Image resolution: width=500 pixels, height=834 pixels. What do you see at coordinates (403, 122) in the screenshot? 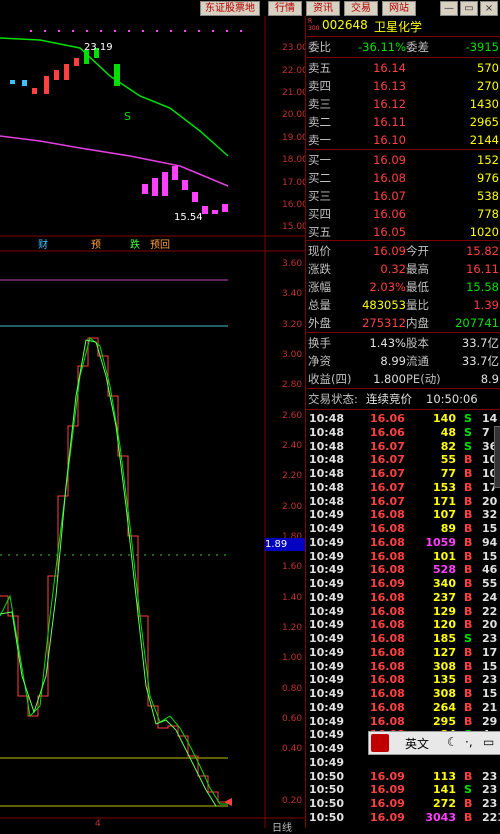
I see `ask-row: 卖二 16.11 2965` at bounding box center [403, 122].